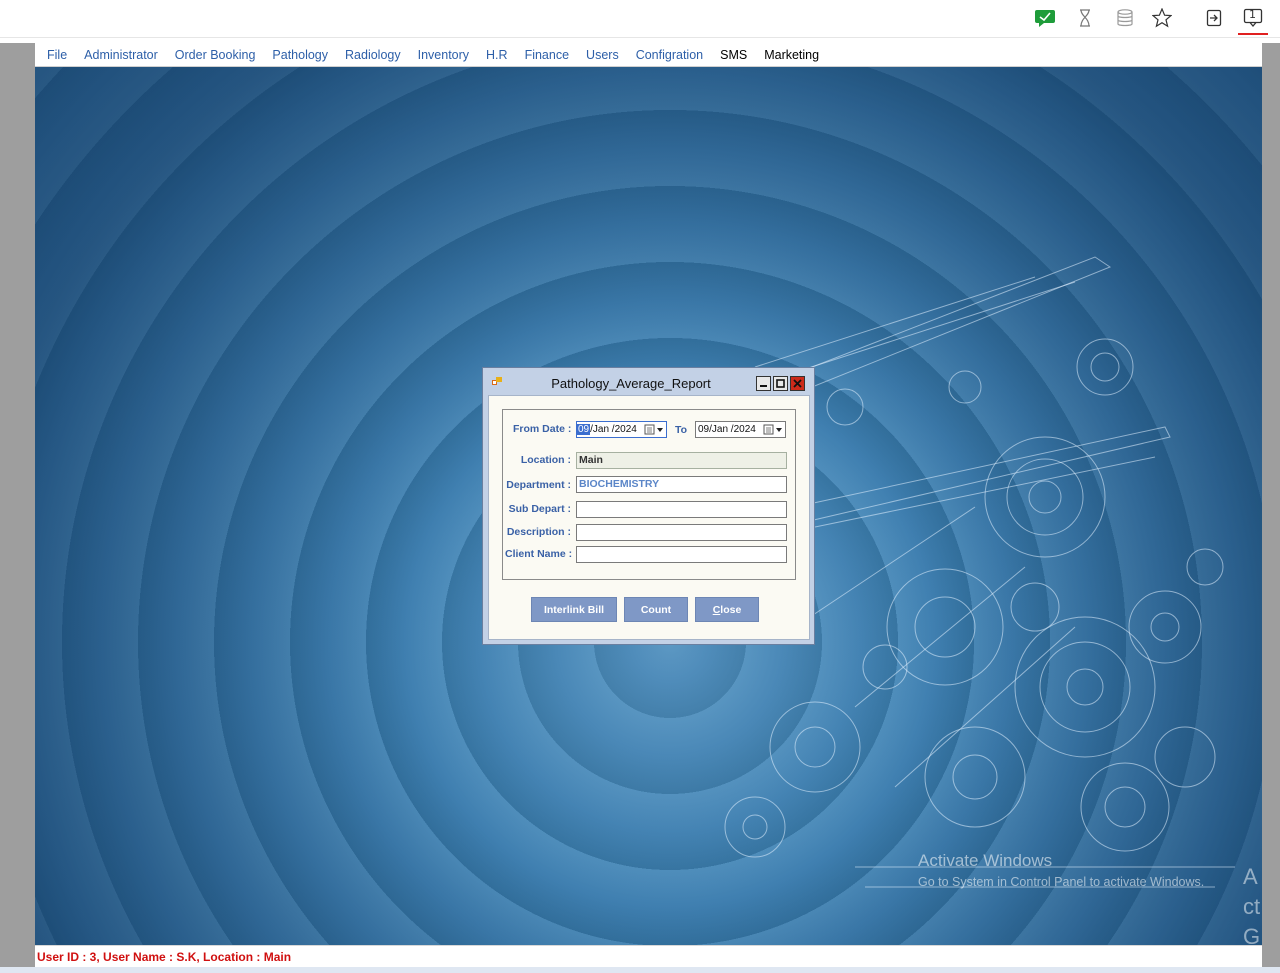 The height and width of the screenshot is (973, 1280). I want to click on maximize-button, so click(780, 383).